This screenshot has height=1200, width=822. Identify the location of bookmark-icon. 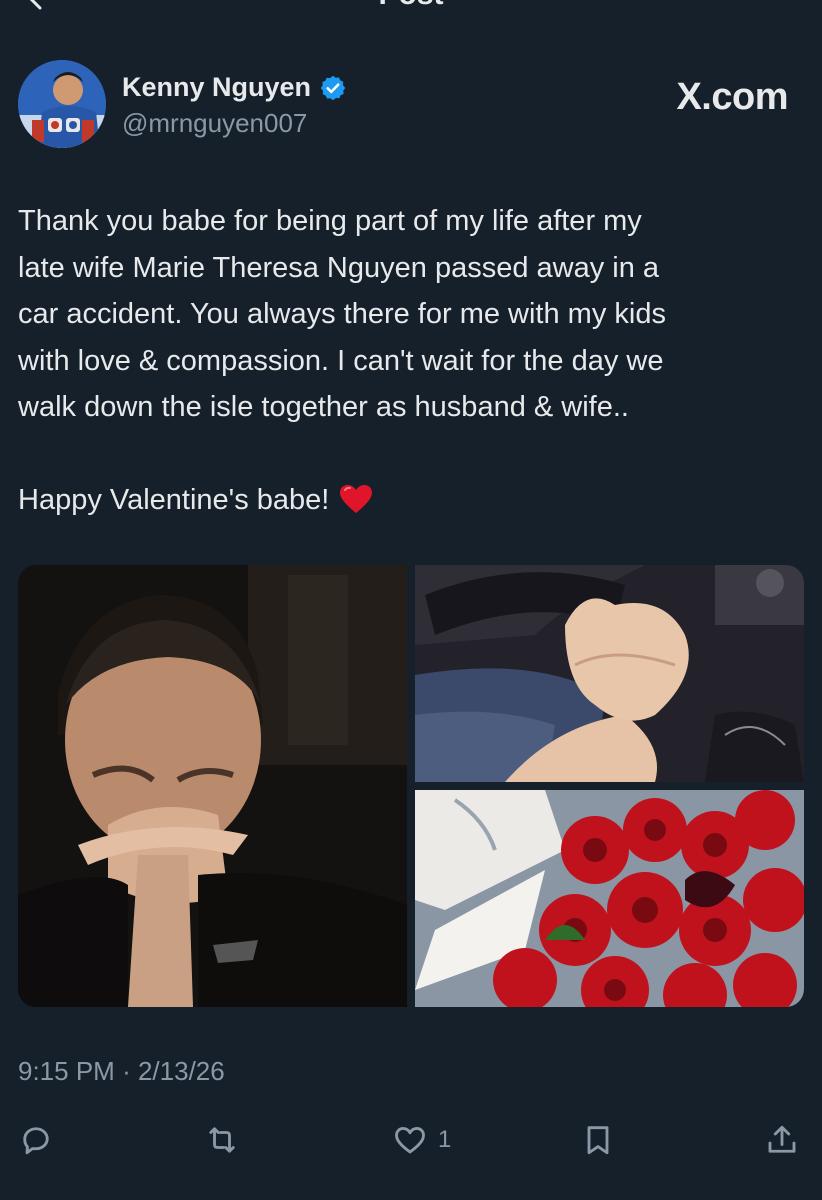
(598, 1140).